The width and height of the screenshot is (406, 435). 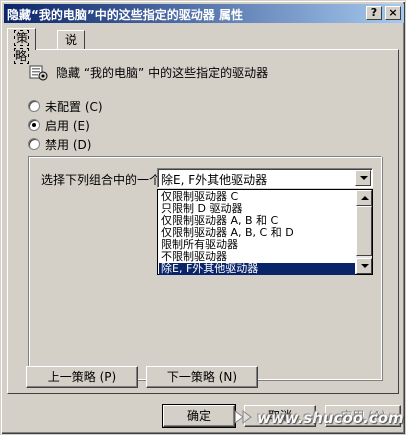 What do you see at coordinates (257, 269) in the screenshot?
I see `dropdown-option-selected: 除E, F外其他驱动器` at bounding box center [257, 269].